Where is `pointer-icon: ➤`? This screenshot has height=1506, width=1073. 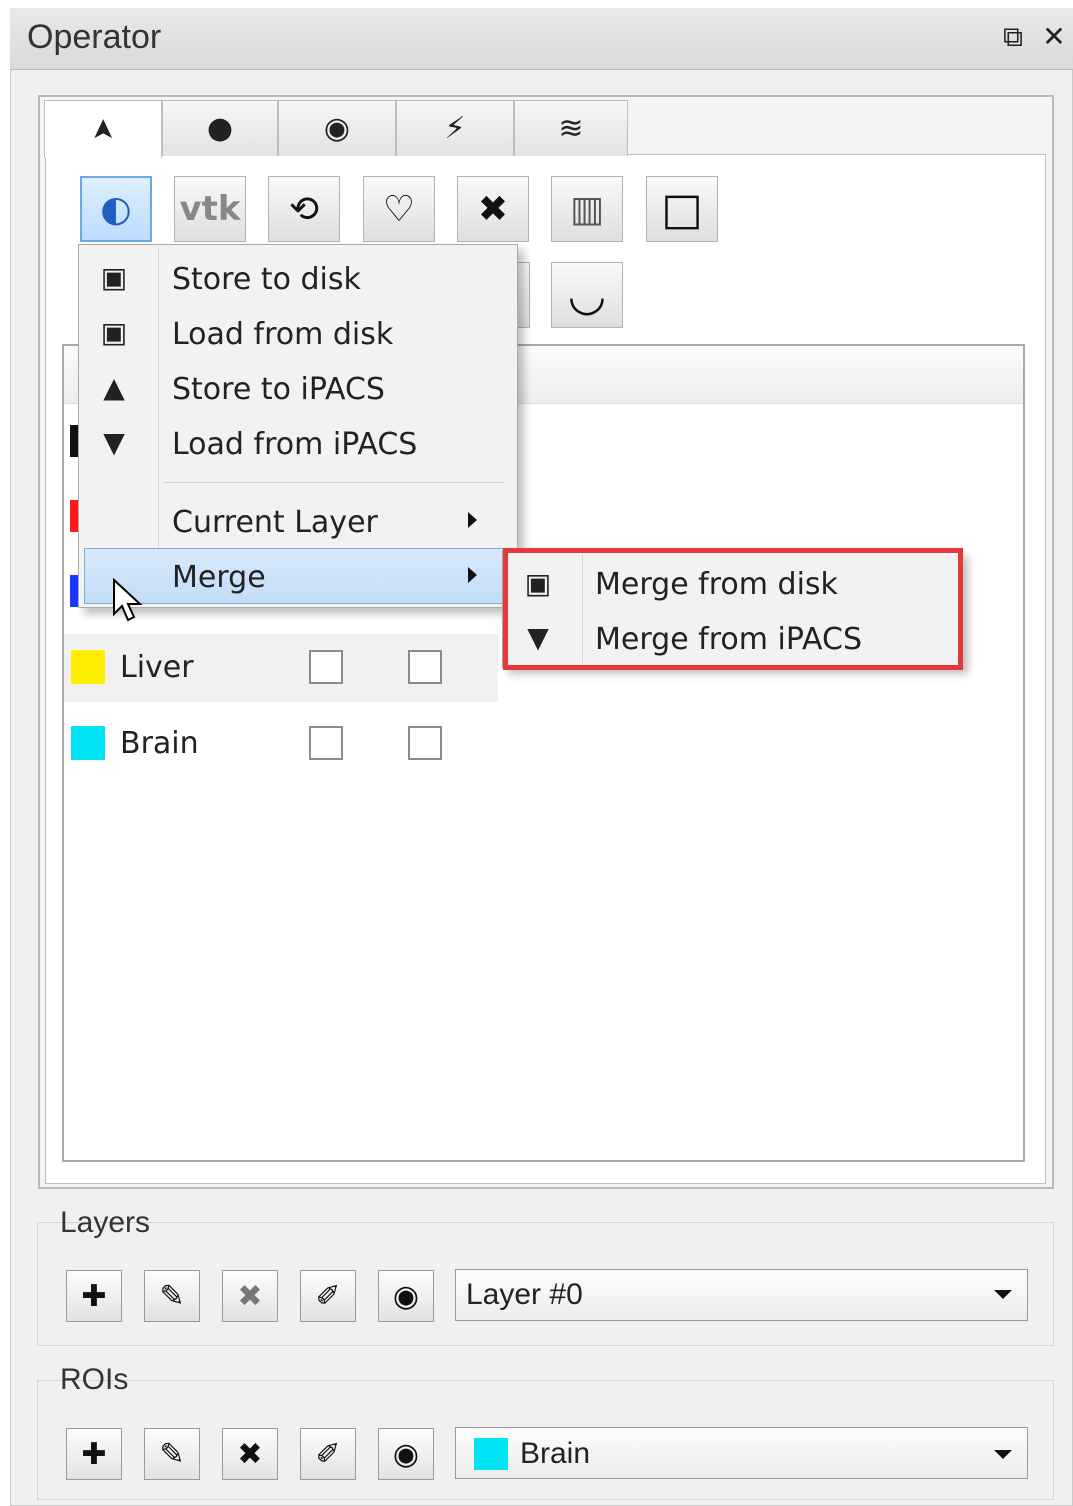 pointer-icon: ➤ is located at coordinates (103, 129).